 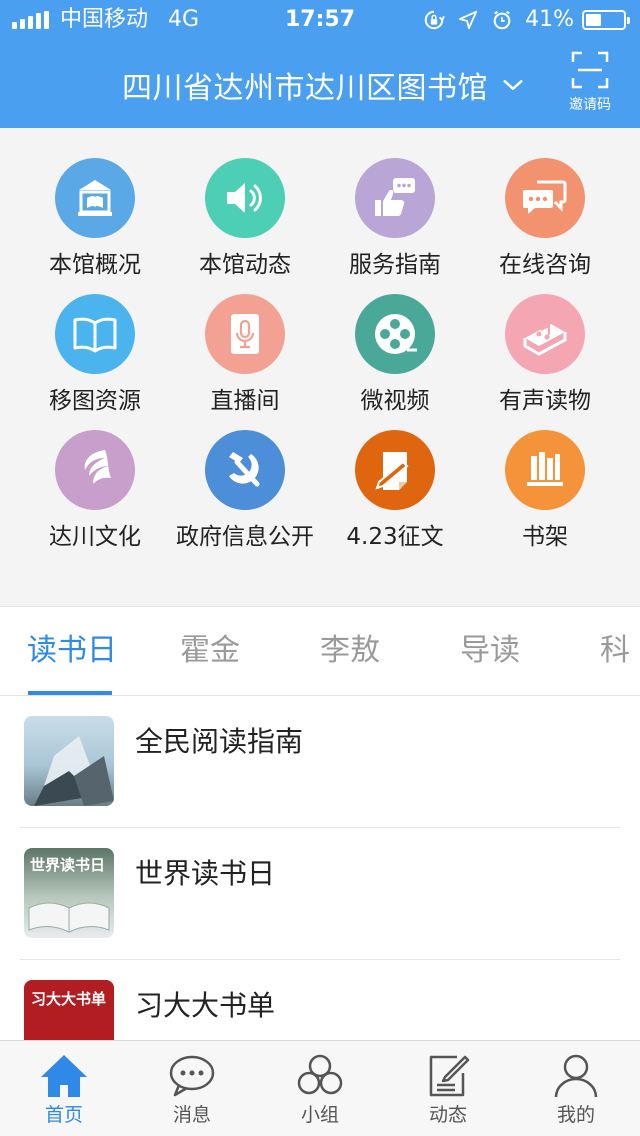 What do you see at coordinates (575, 1115) in the screenshot?
I see `nav-label: 我的` at bounding box center [575, 1115].